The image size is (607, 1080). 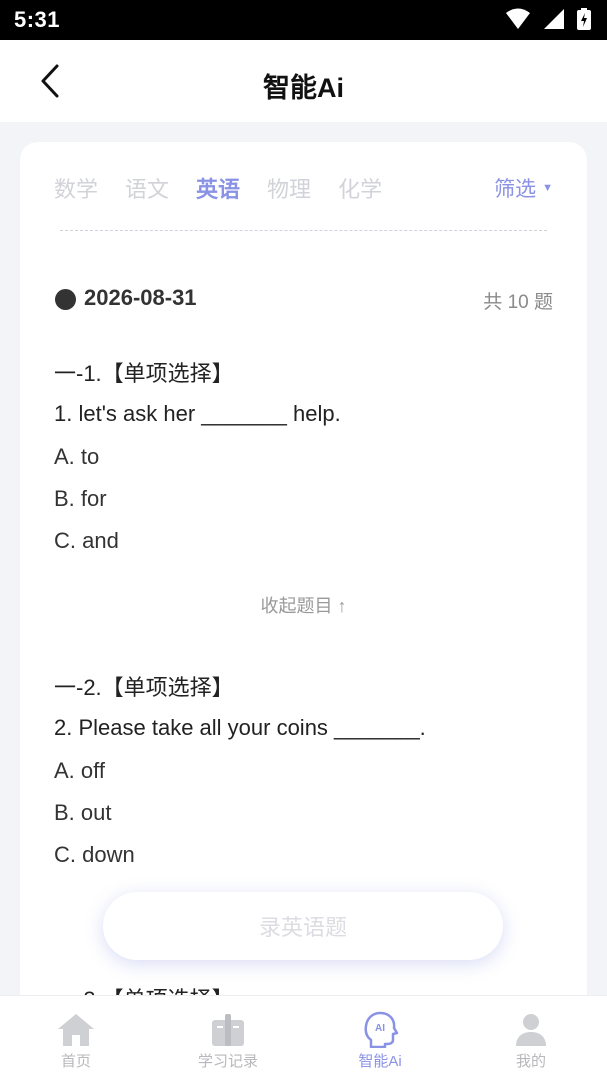 I want to click on question-type: 一-1.【单项选择】, so click(x=144, y=373).